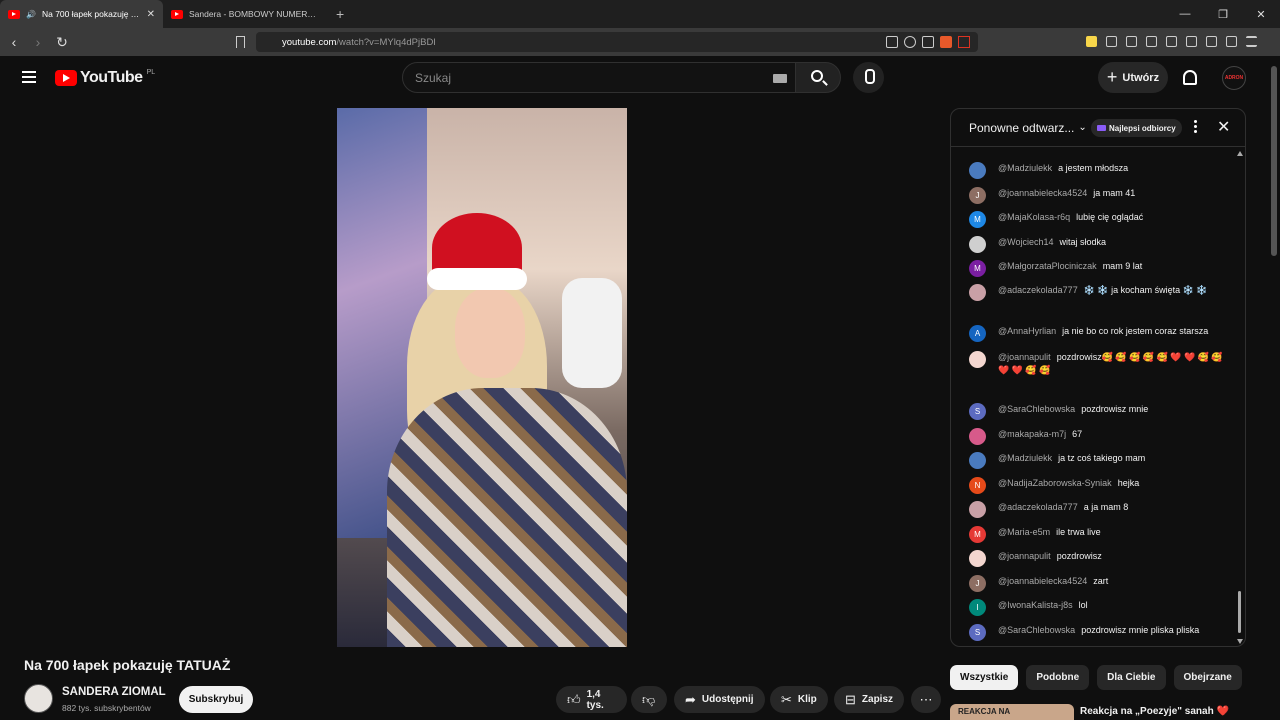 The height and width of the screenshot is (720, 1280). I want to click on close-tab-icon: ✕, so click(151, 14).